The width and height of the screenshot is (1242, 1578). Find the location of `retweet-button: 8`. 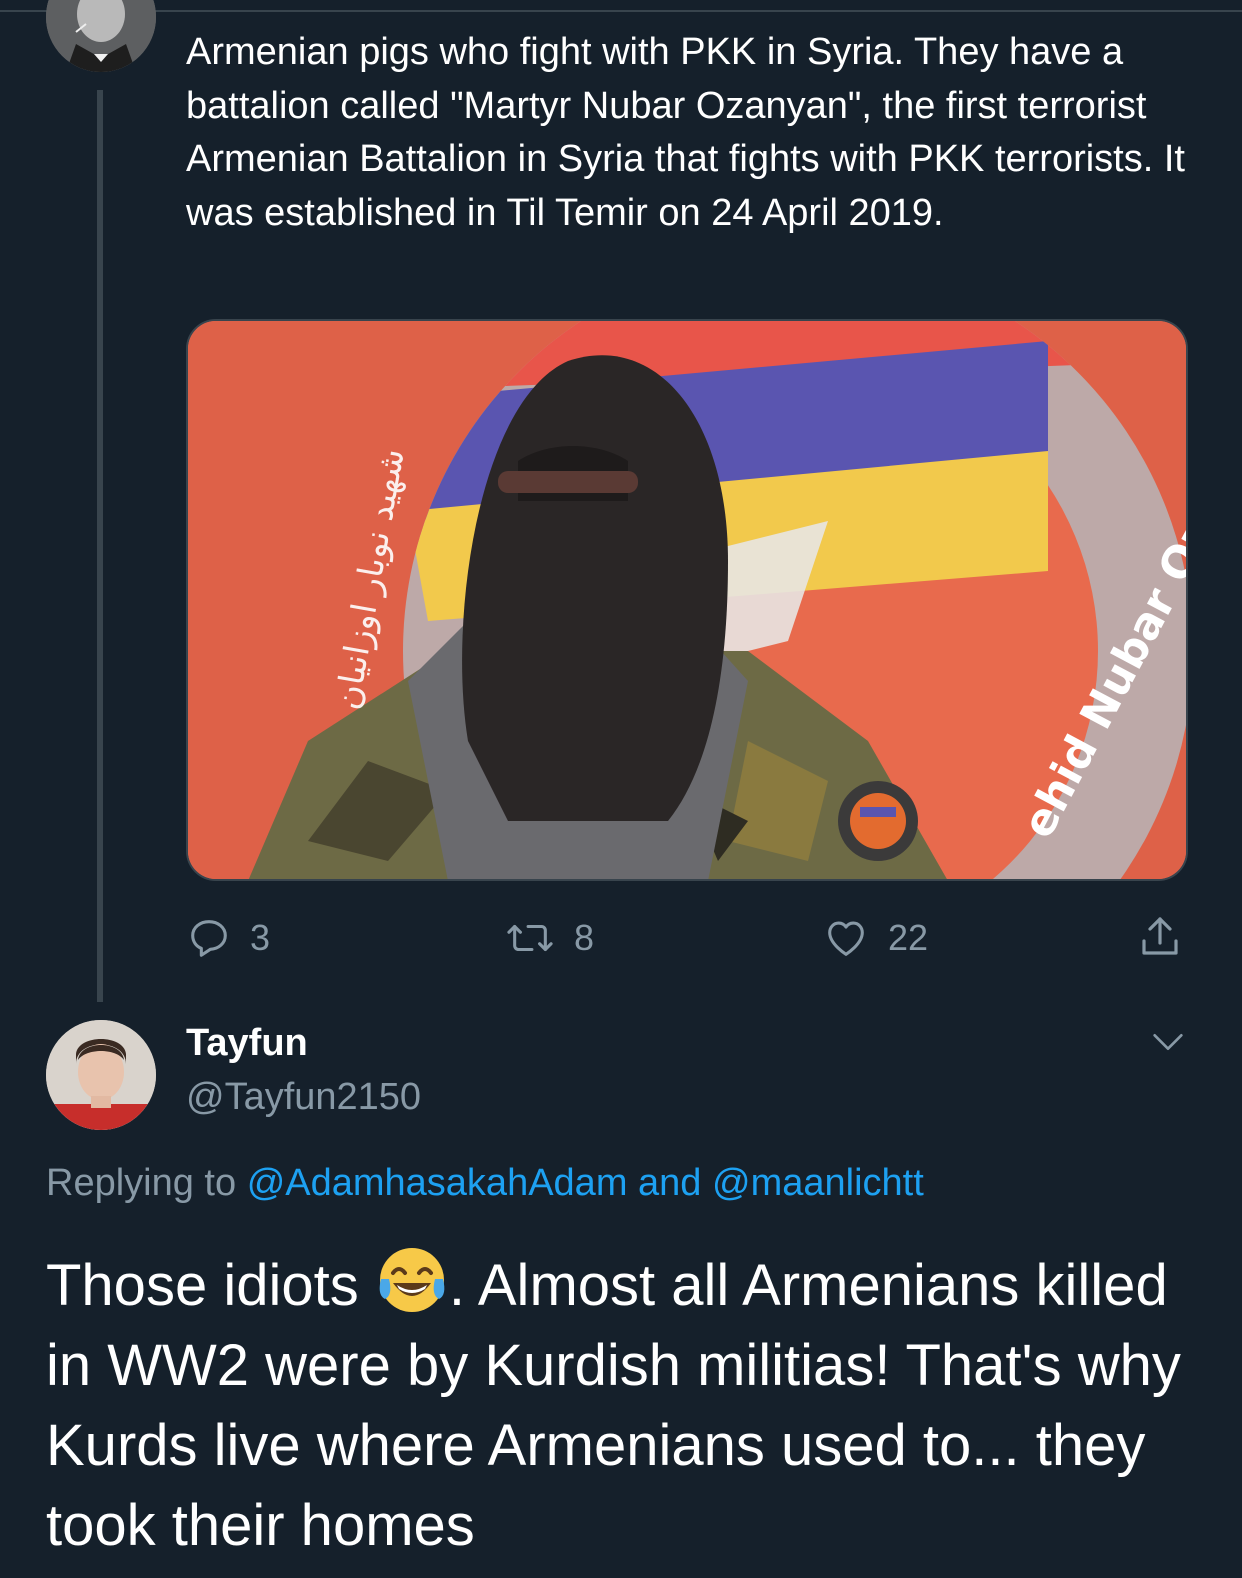

retweet-button: 8 is located at coordinates (549, 938).